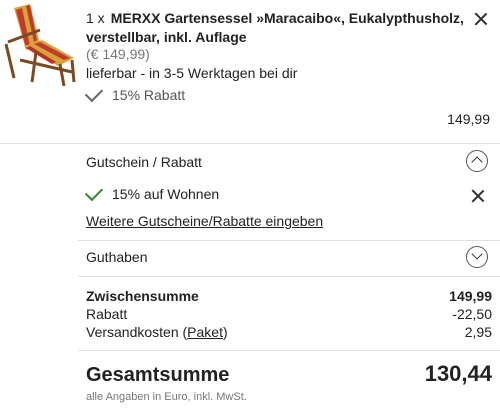 This screenshot has width=500, height=410. Describe the element at coordinates (192, 73) in the screenshot. I see `availability-text: lieferbar - in 3-5 Werktagen bei dir` at that location.